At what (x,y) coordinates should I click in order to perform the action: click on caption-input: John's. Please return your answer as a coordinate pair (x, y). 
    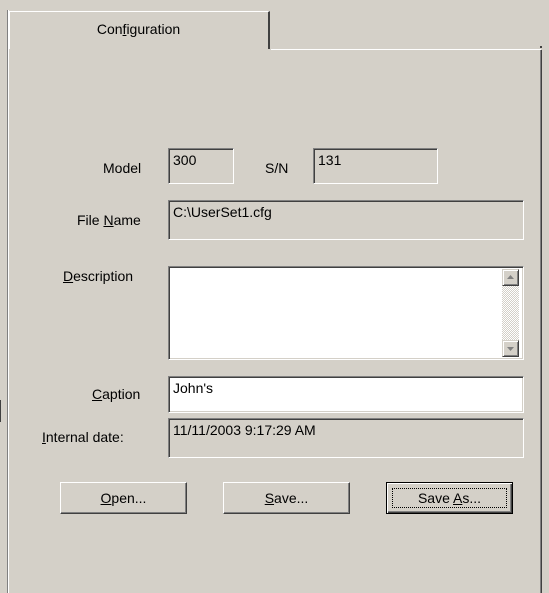
    Looking at the image, I should click on (346, 394).